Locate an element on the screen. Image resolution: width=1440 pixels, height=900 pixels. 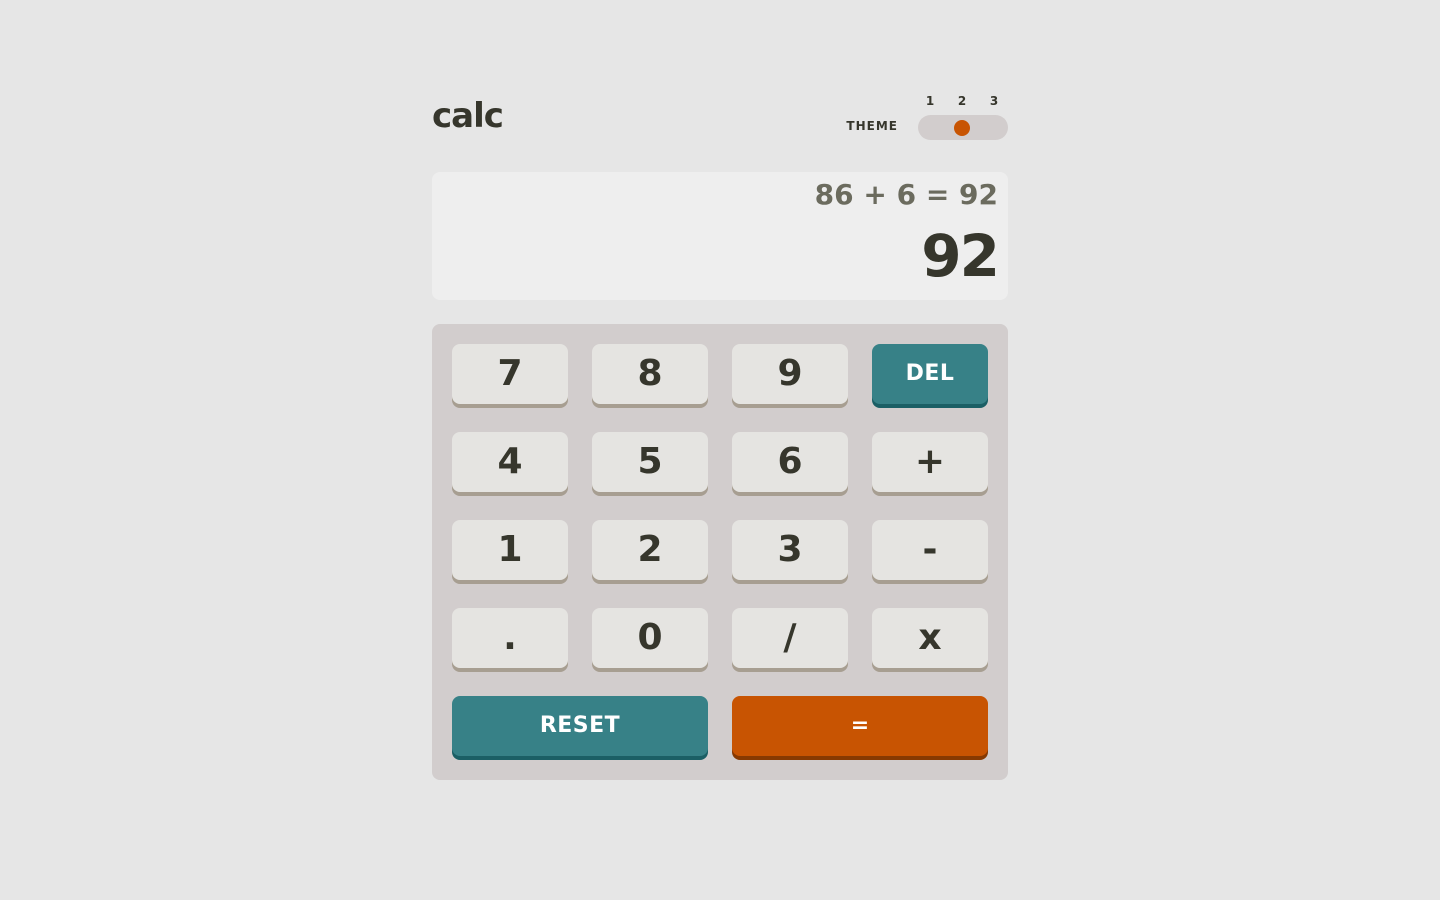
theme-toggle-knob is located at coordinates (962, 128).